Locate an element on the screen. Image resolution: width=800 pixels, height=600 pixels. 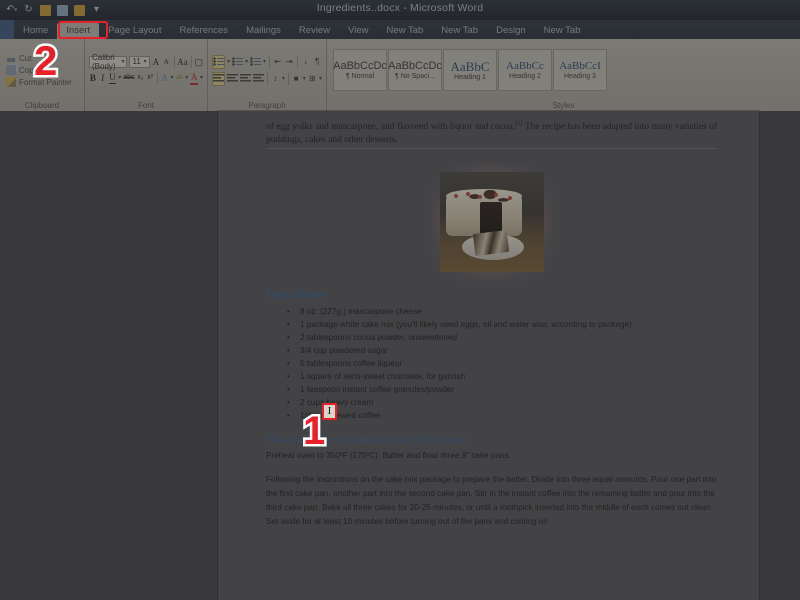
tiramisu-cake-photo is located at coordinates (491, 222).